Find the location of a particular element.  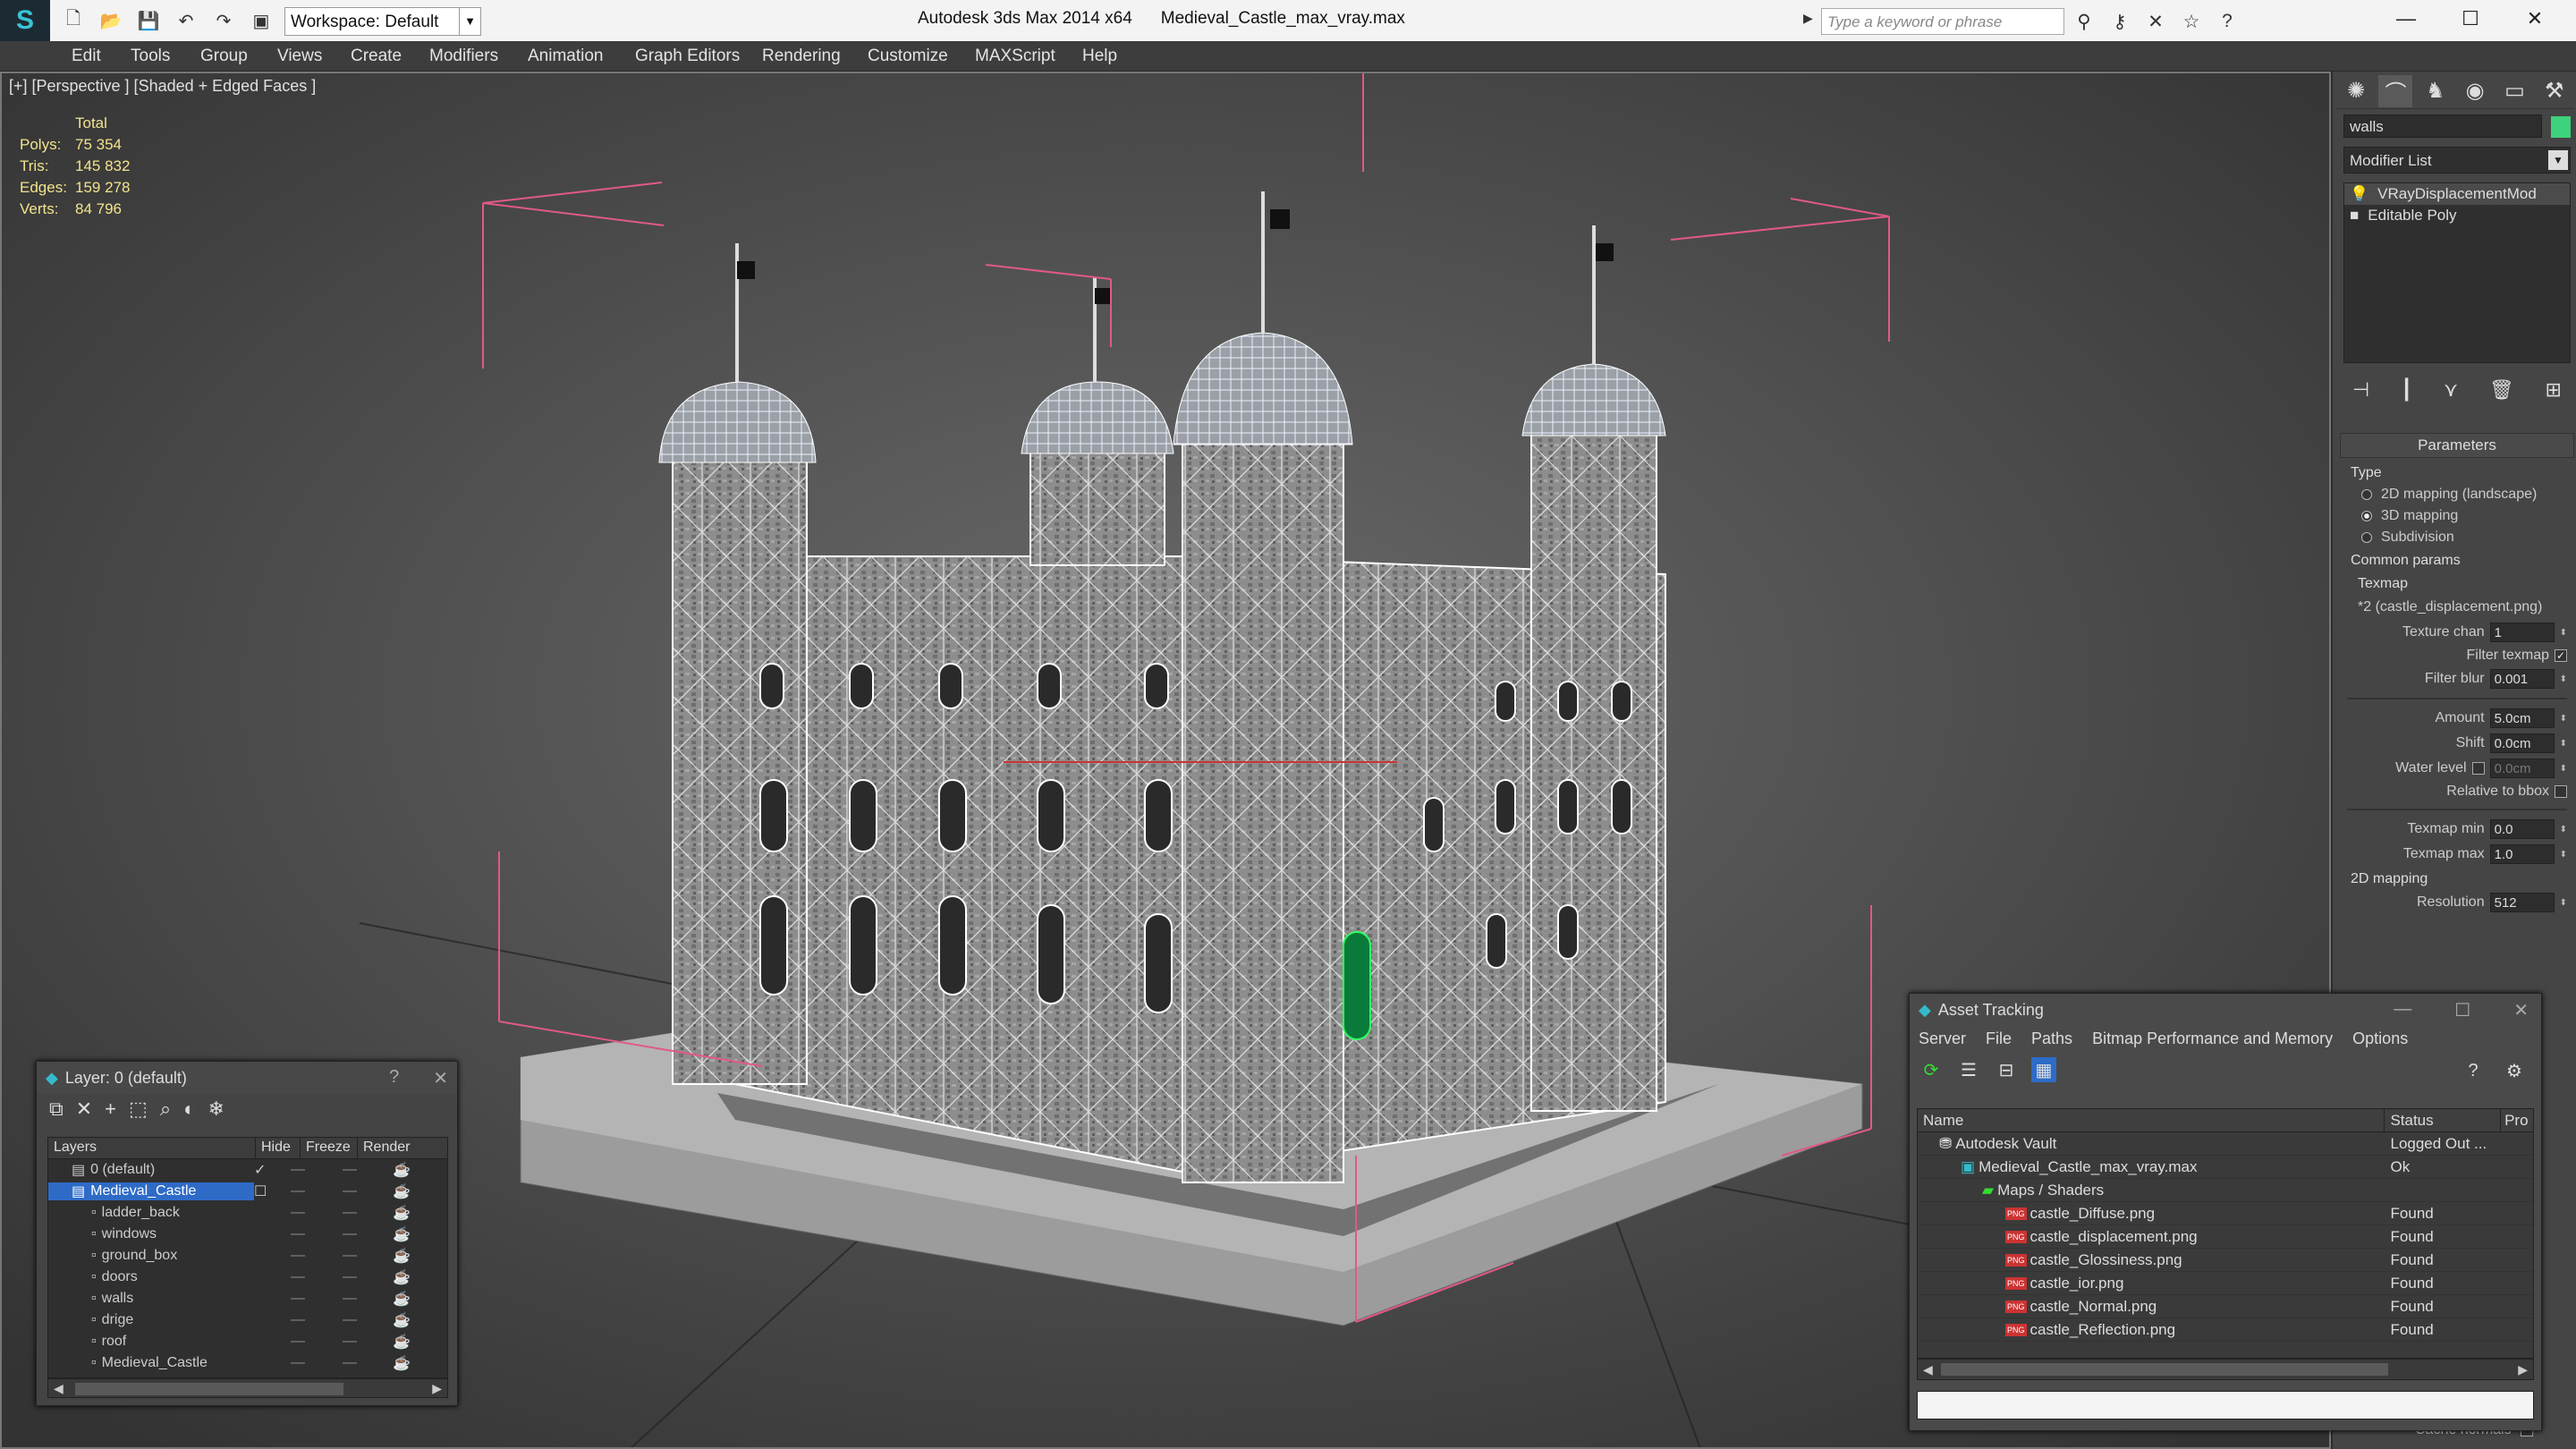

object-color-swatch is located at coordinates (2561, 127).